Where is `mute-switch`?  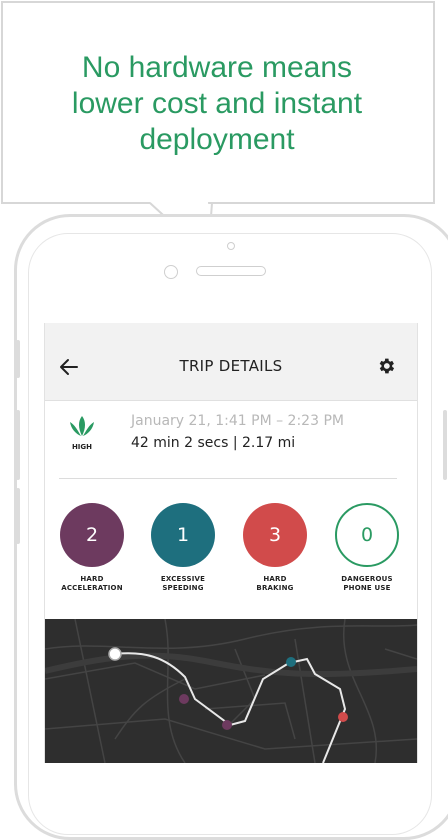
mute-switch is located at coordinates (18, 516).